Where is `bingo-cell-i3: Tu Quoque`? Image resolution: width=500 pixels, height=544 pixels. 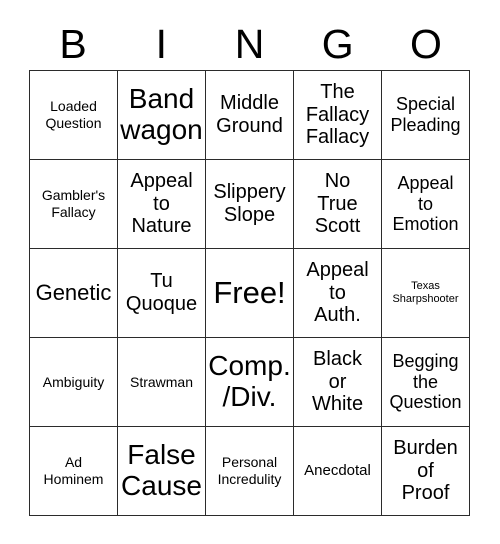
bingo-cell-i3: Tu Quoque is located at coordinates (162, 293).